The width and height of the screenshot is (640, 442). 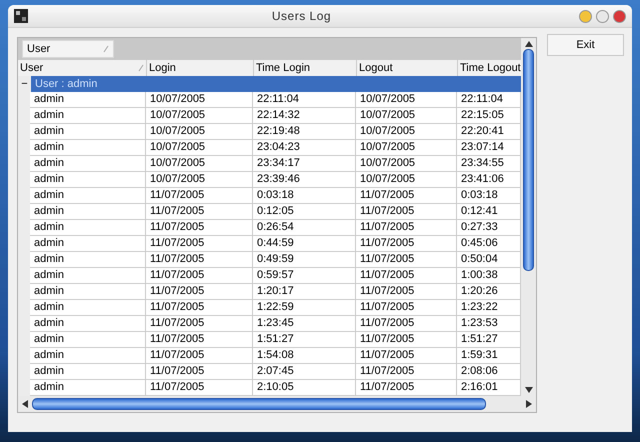 I want to click on table-cell: 0:12:05, so click(x=304, y=212).